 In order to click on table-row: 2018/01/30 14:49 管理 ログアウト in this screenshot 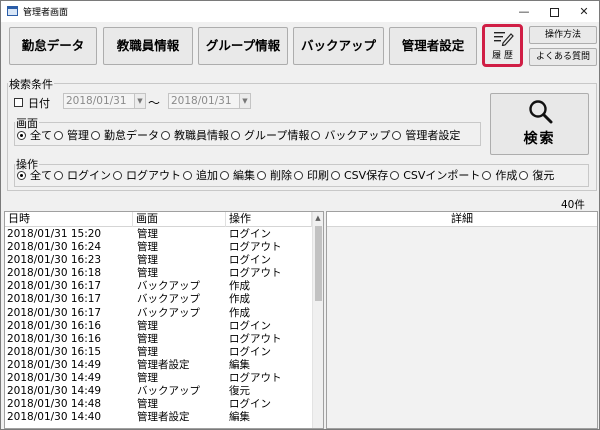, I will do `click(158, 378)`.